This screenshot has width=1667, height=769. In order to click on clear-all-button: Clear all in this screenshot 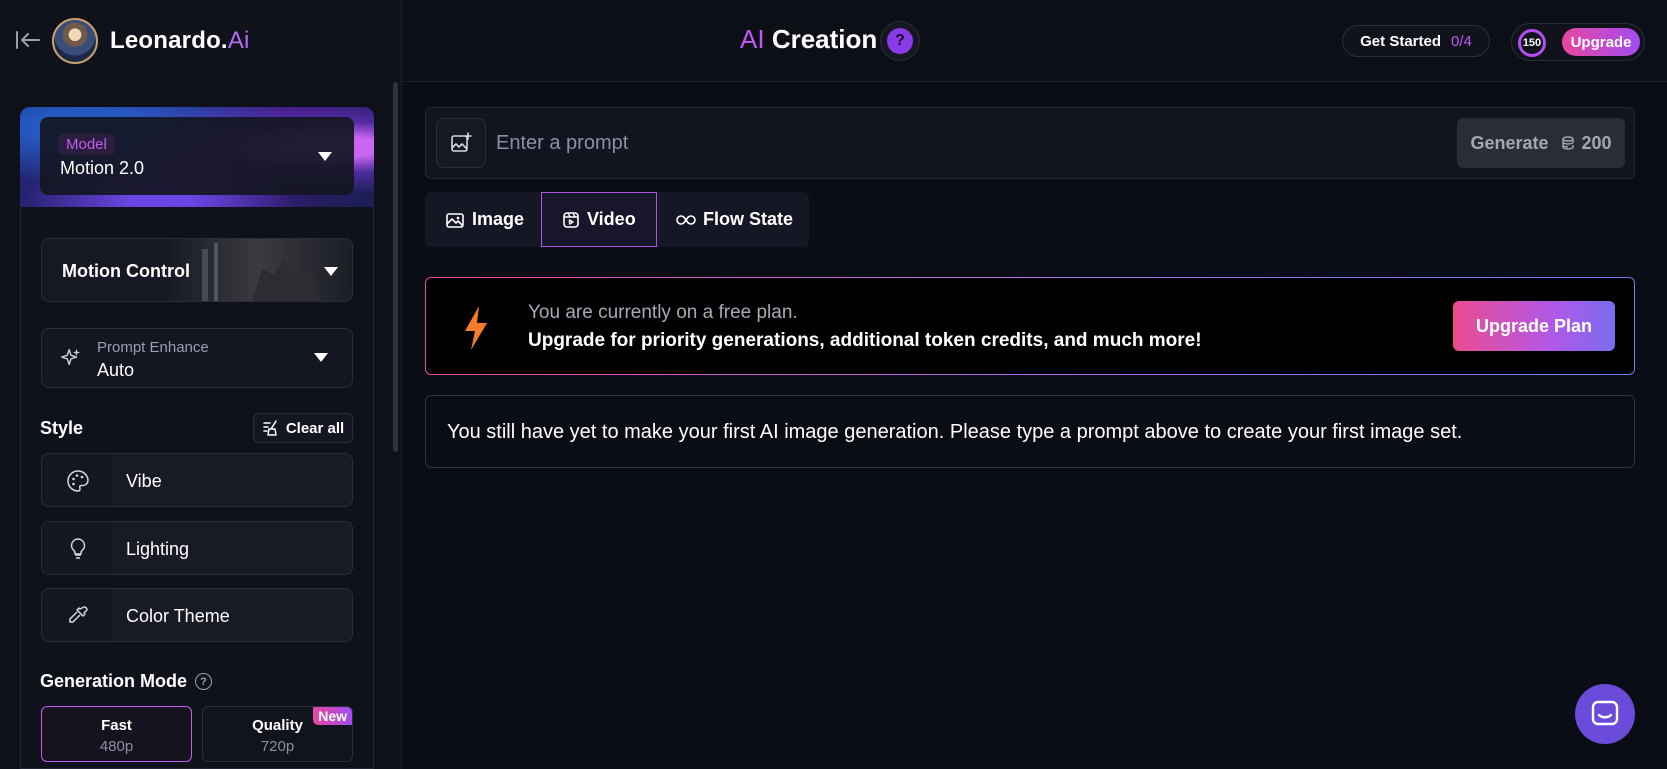, I will do `click(303, 428)`.